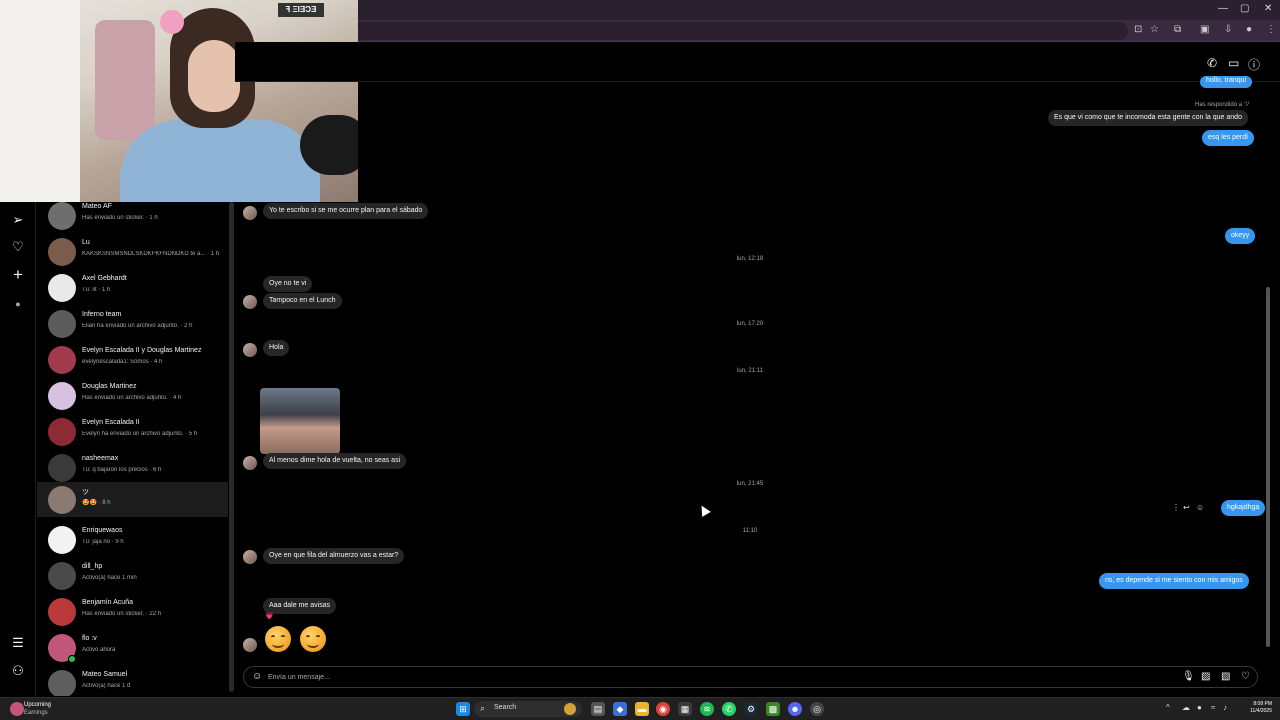 This screenshot has width=1280, height=720. What do you see at coordinates (1254, 64) in the screenshot?
I see `info-icon: ⓘ` at bounding box center [1254, 64].